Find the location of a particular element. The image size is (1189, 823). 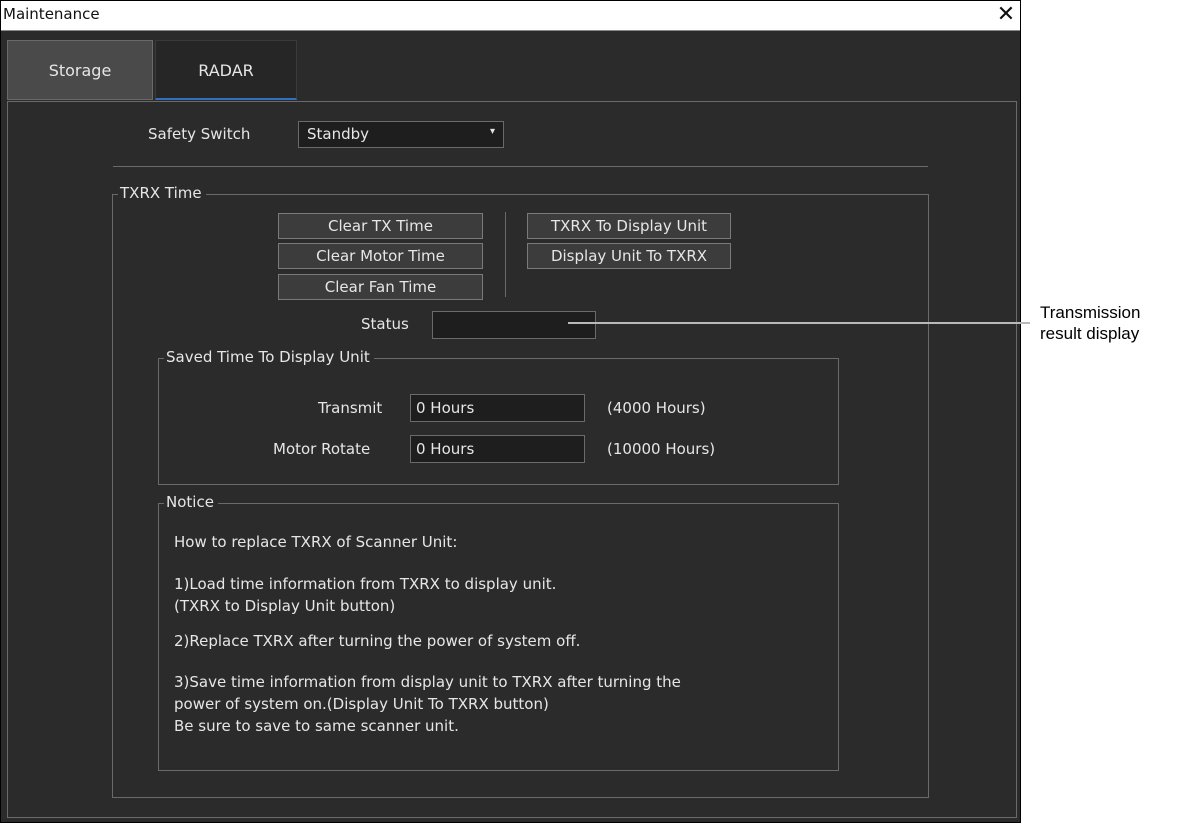

callout-leader-line is located at coordinates (799, 323).